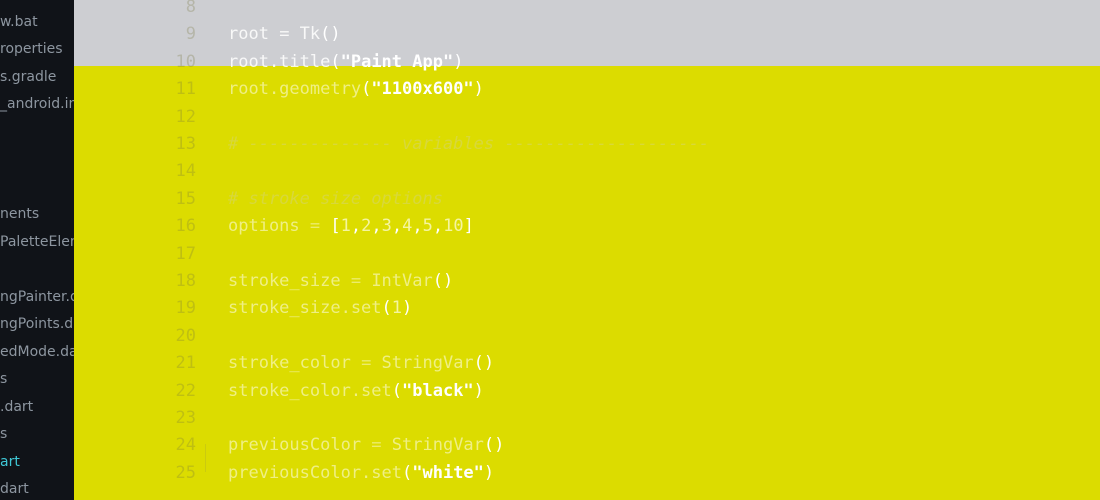  What do you see at coordinates (407, 226) in the screenshot?
I see `code-number: 4` at bounding box center [407, 226].